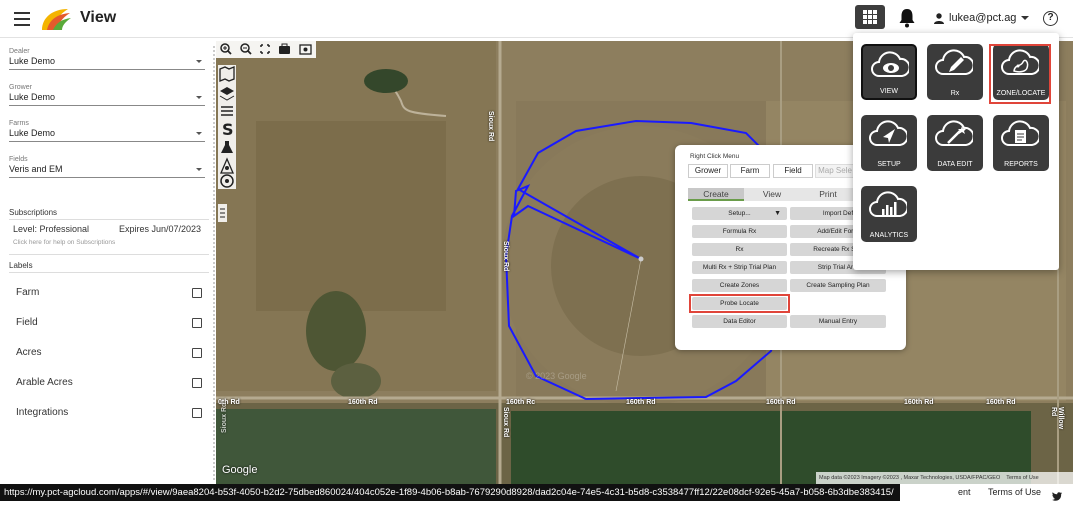 This screenshot has height=506, width=1073. What do you see at coordinates (19, 123) in the screenshot?
I see `farms-label: Farms` at bounding box center [19, 123].